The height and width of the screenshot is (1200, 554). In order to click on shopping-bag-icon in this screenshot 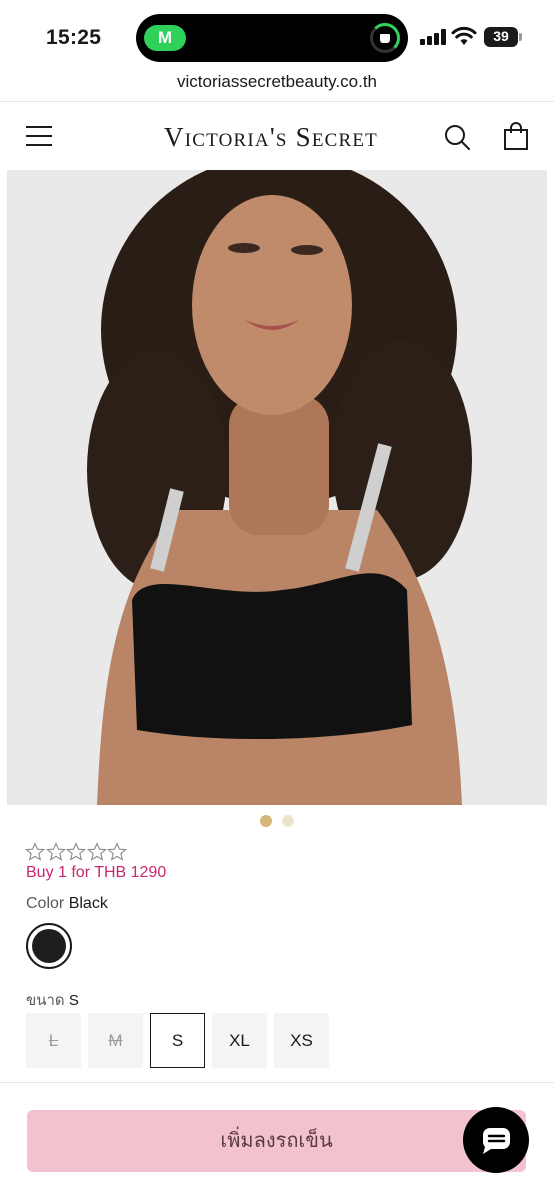, I will do `click(516, 136)`.